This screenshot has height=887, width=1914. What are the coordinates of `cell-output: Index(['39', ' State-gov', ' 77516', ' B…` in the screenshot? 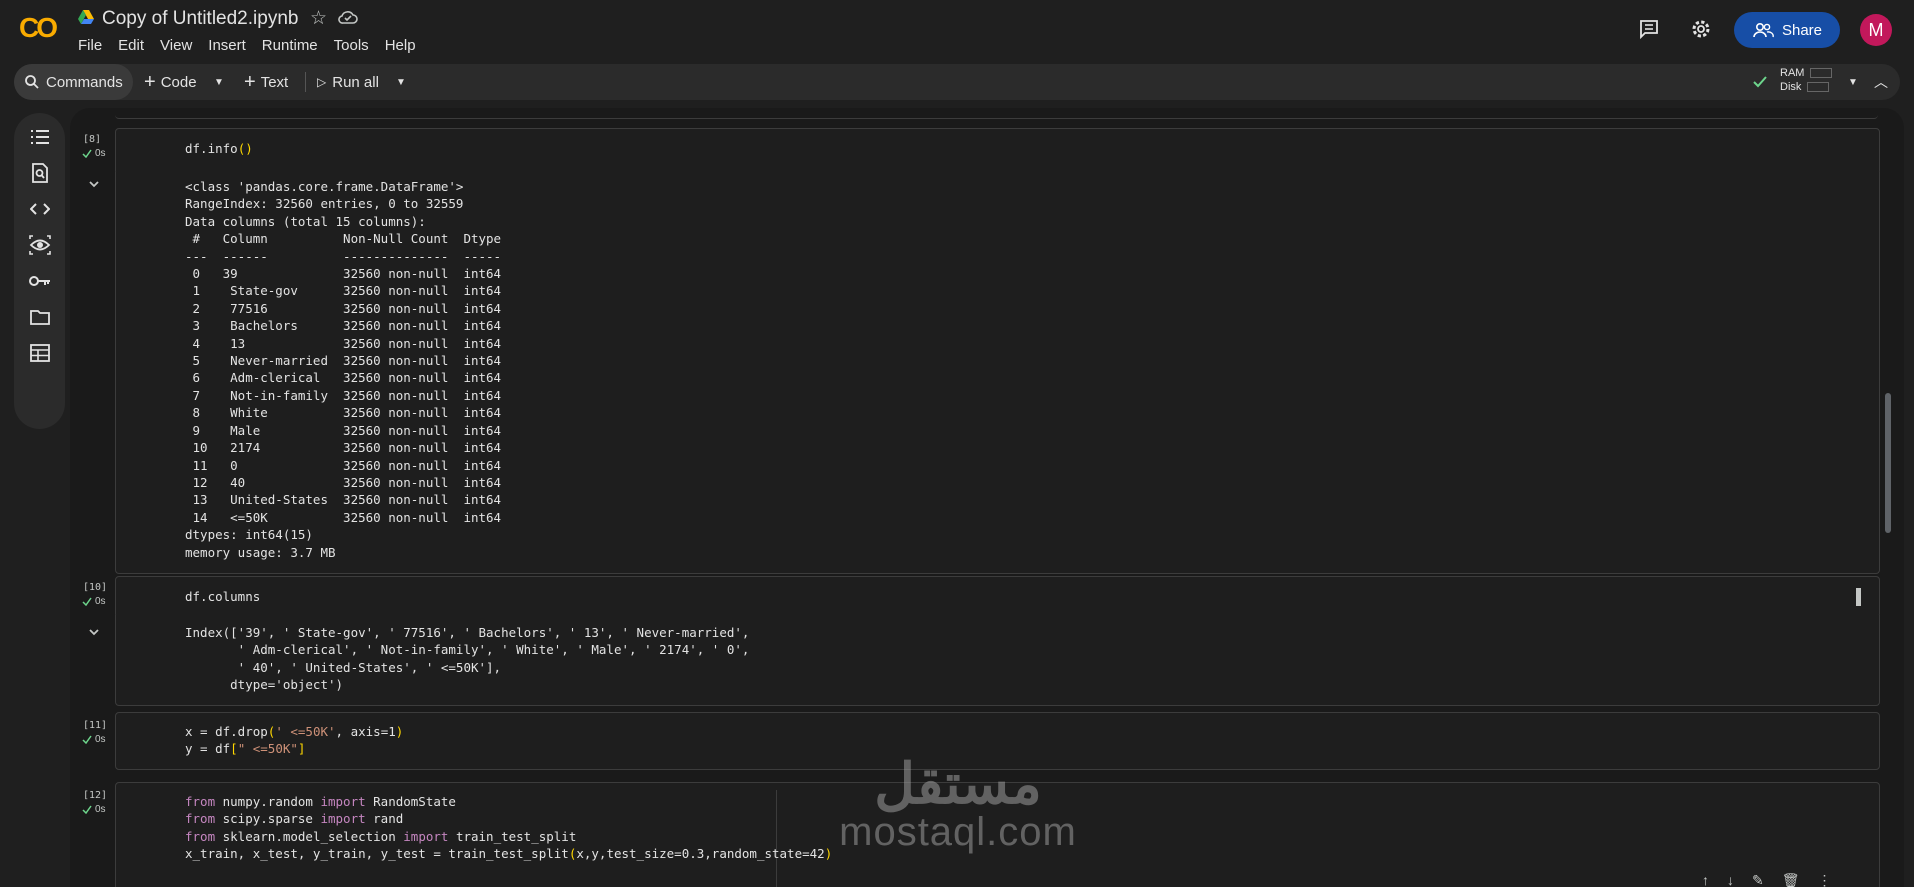 It's located at (467, 659).